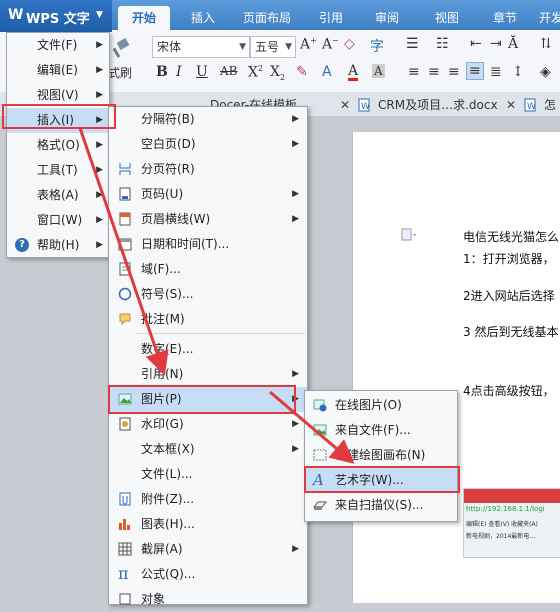 The image size is (560, 612). What do you see at coordinates (481, 596) in the screenshot?
I see `watermark-url: jingyan.baidu.com` at bounding box center [481, 596].